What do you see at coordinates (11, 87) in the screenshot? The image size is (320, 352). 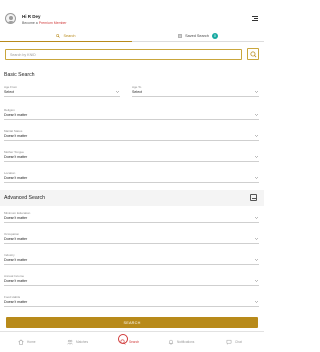 I see `age-from-label: Age From` at bounding box center [11, 87].